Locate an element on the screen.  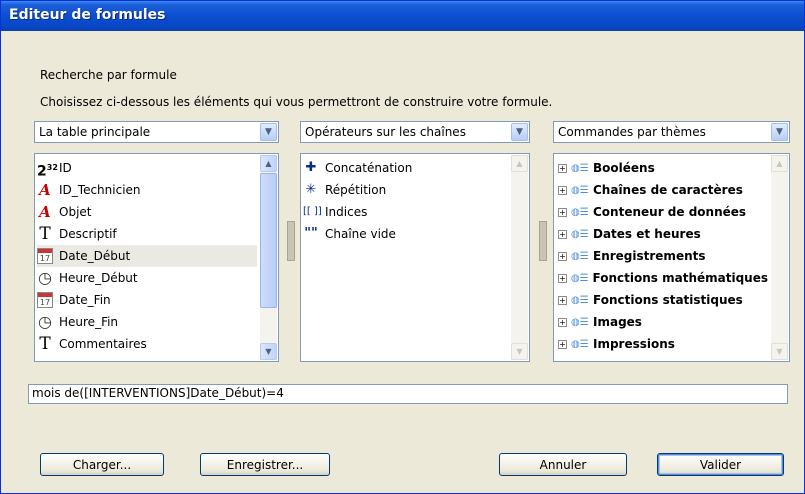
field-item: 17 Date_Fin is located at coordinates (147, 300).